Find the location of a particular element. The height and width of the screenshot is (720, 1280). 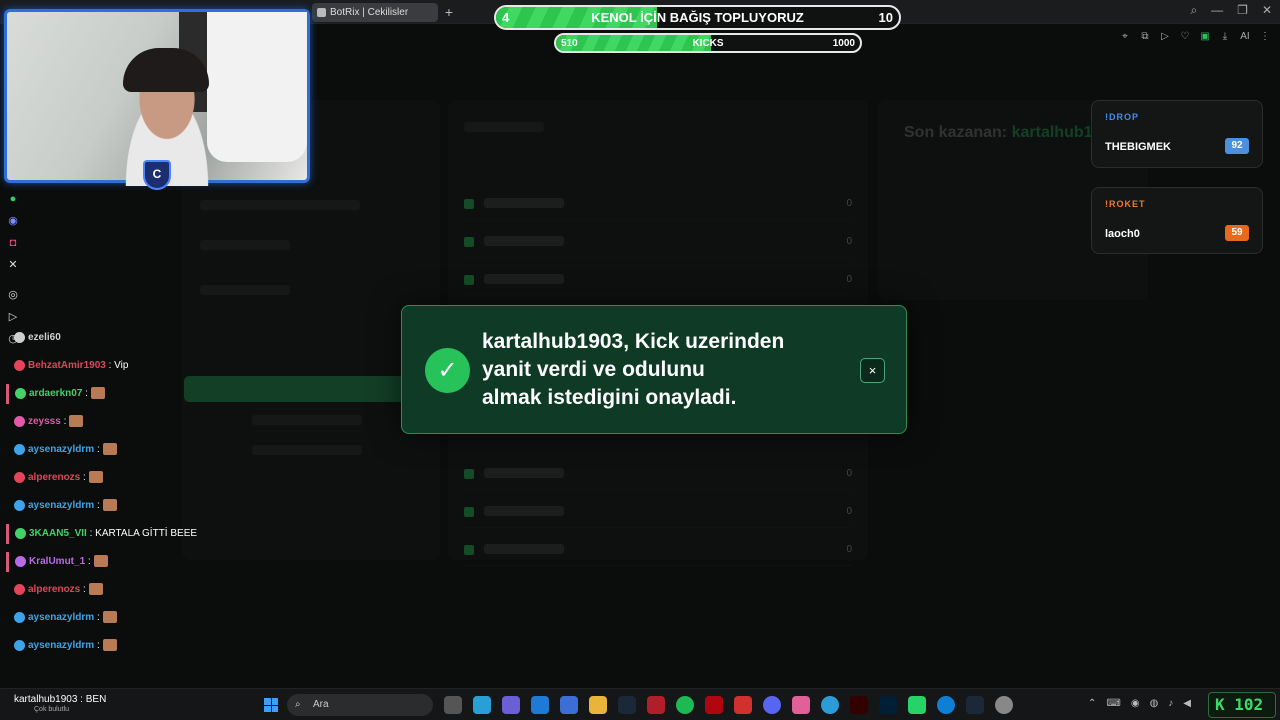

tab-botrix: BotRix | Cekilisler is located at coordinates (375, 12).